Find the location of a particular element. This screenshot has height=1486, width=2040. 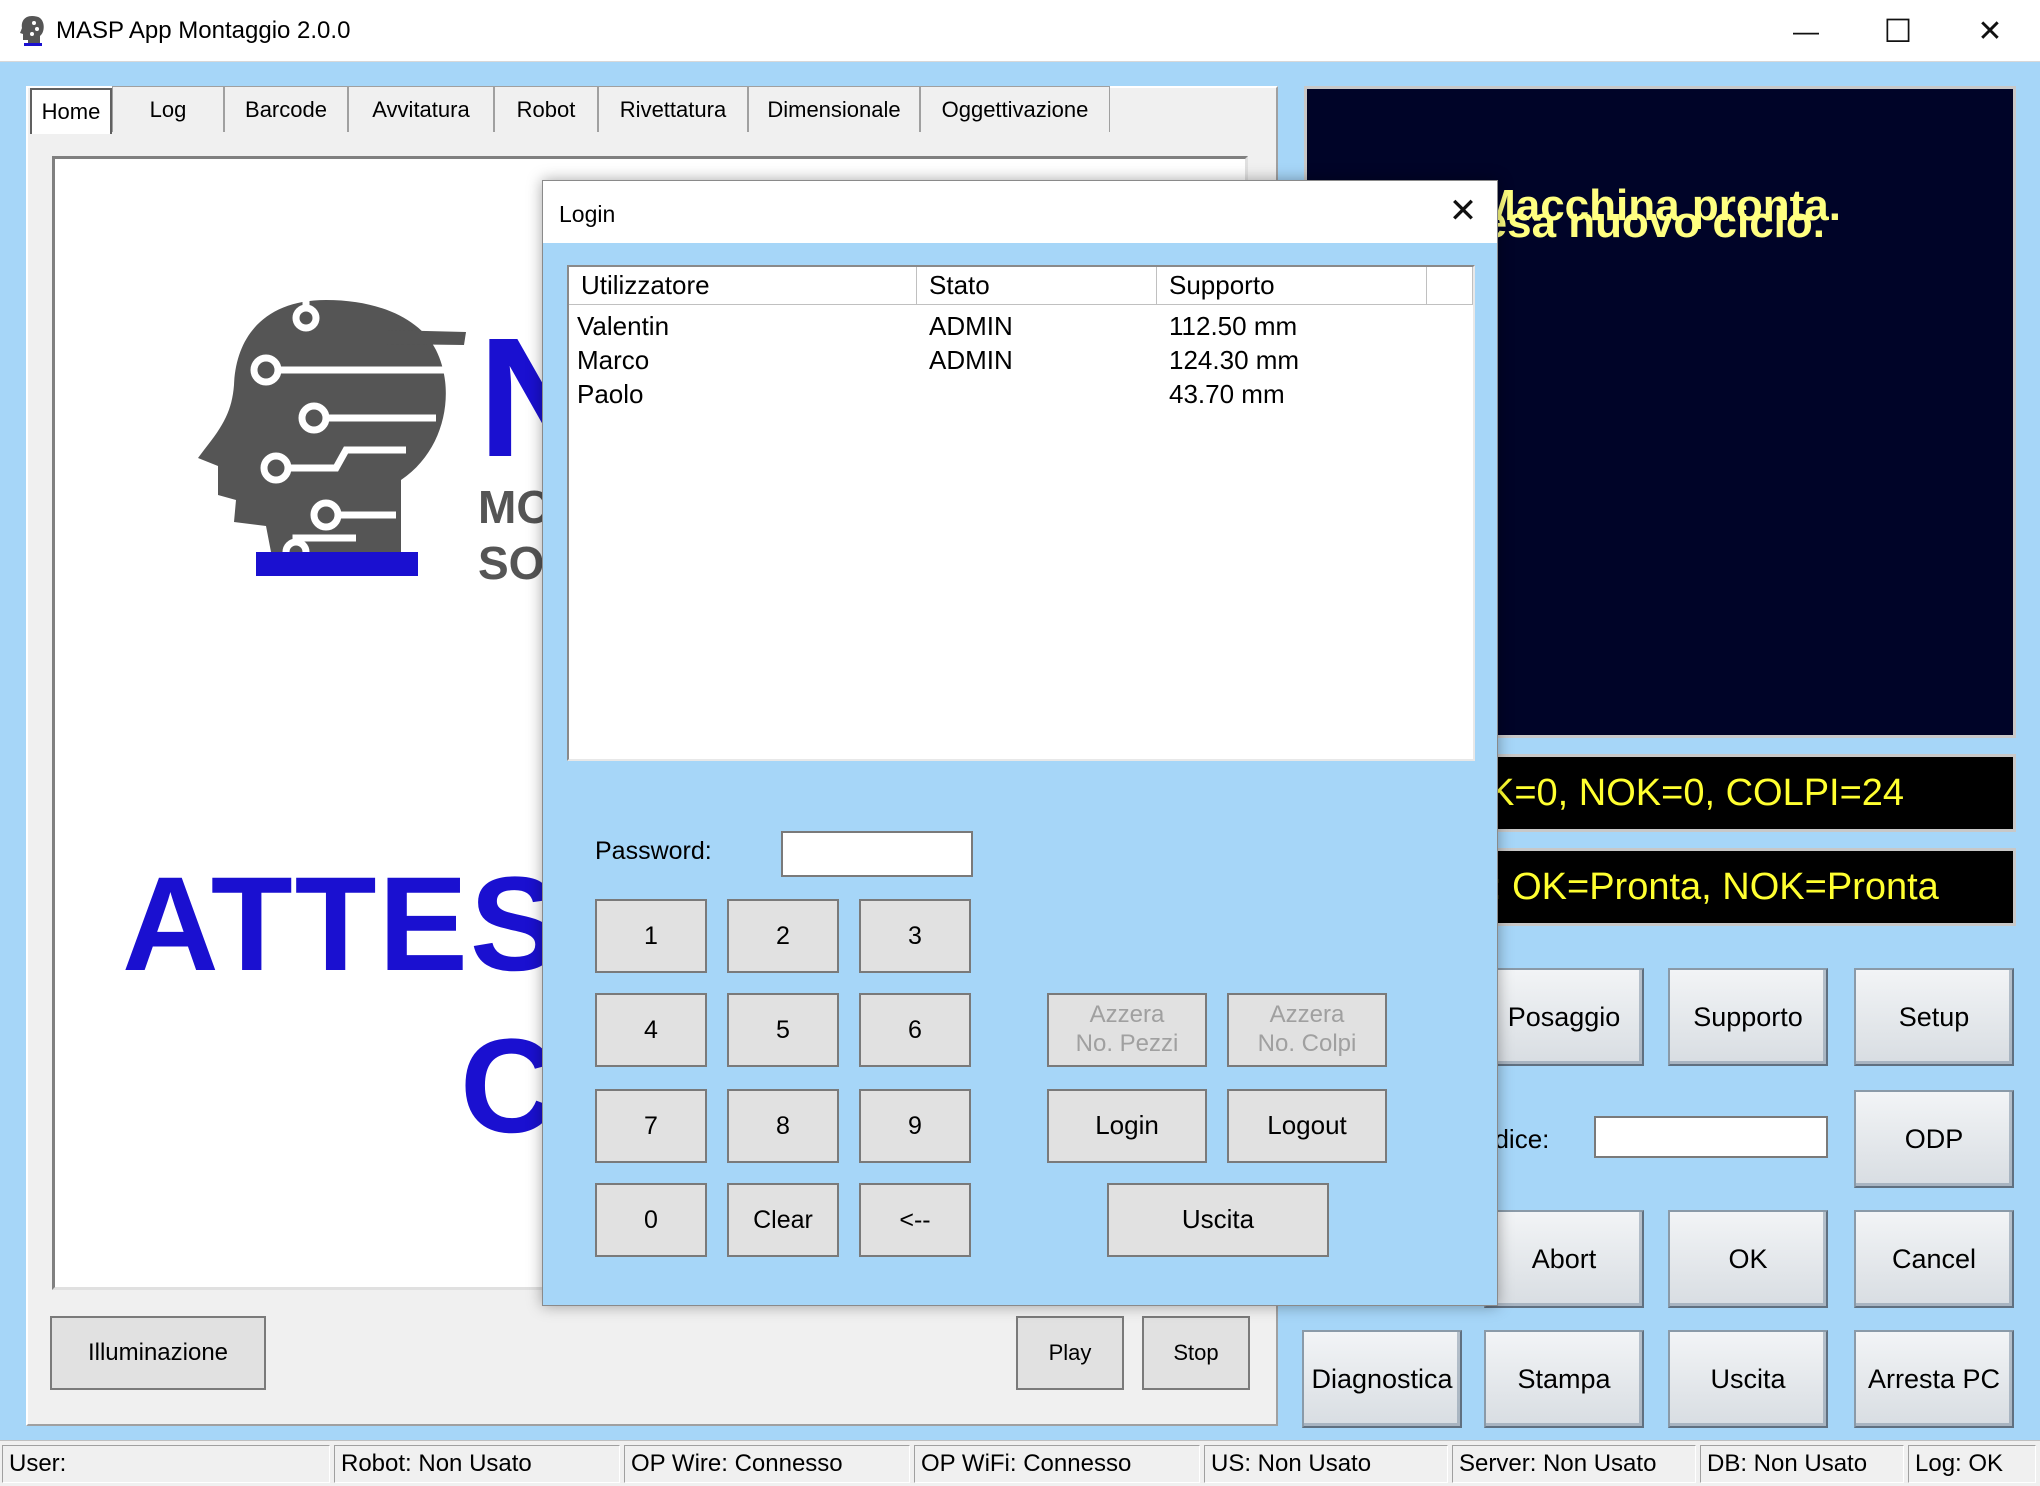

status-db: DB: Non Usato is located at coordinates (1802, 1464).